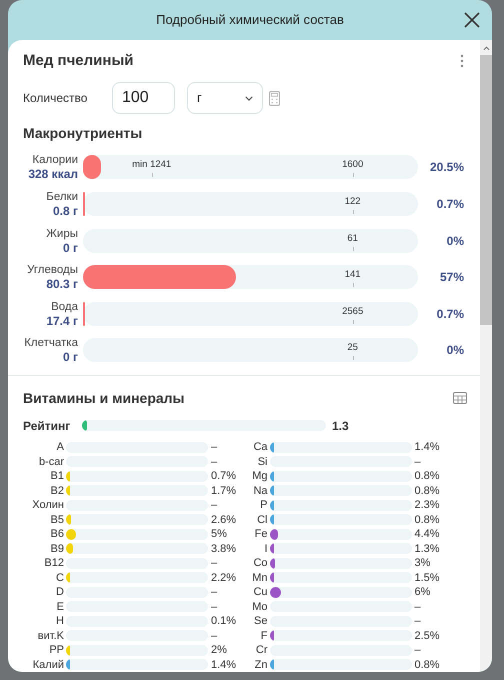 The width and height of the screenshot is (504, 680). Describe the element at coordinates (48, 665) in the screenshot. I see `nutrient-name: Калий` at that location.